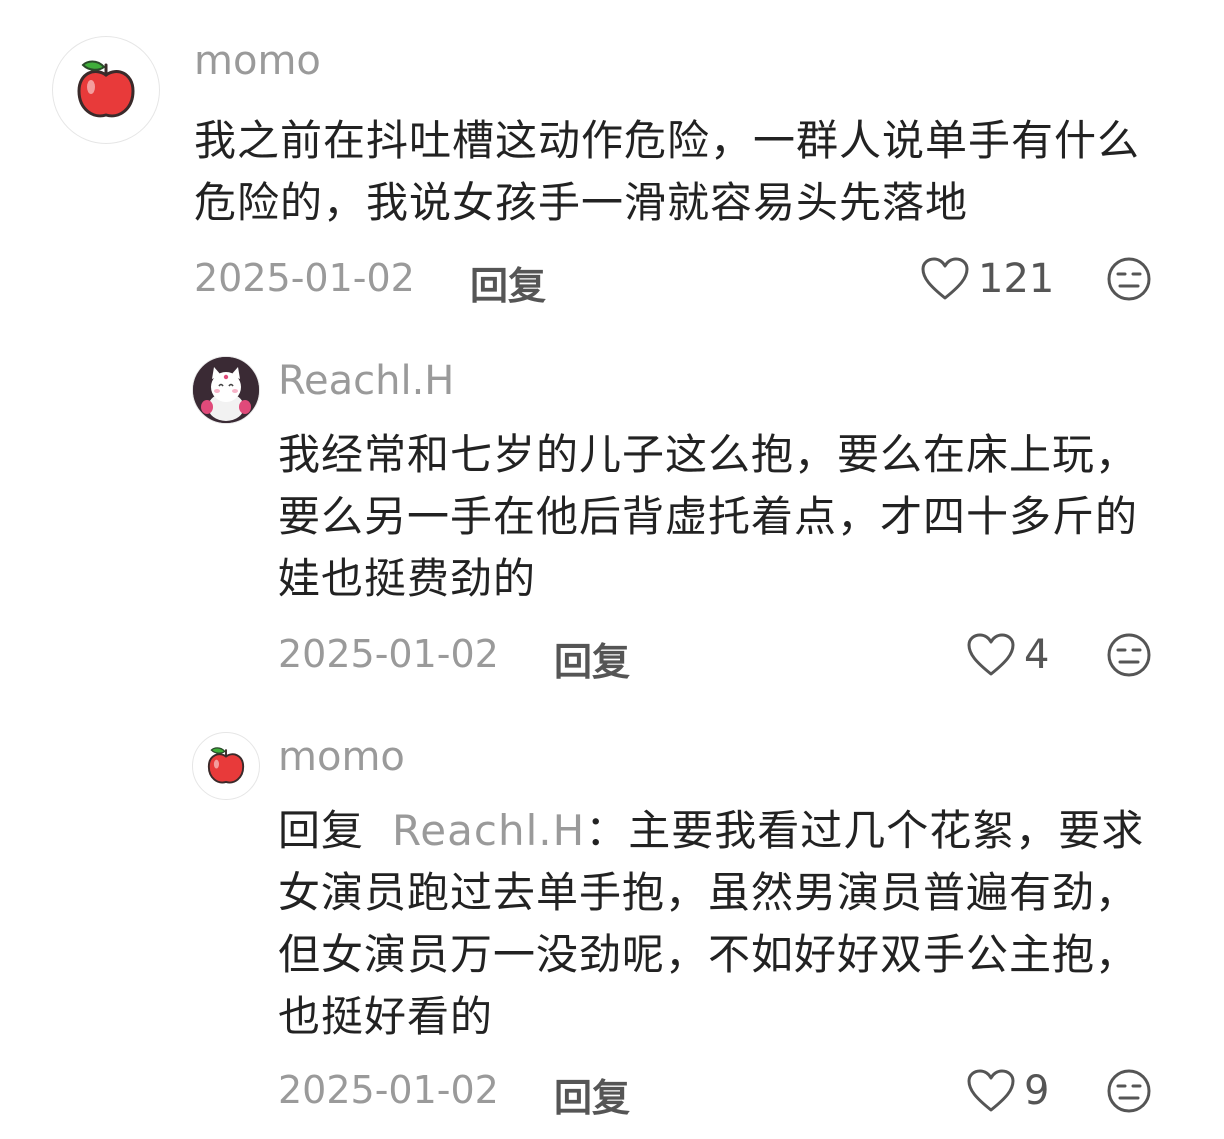 Image resolution: width=1224 pixels, height=1139 pixels. I want to click on like-count: 121, so click(1016, 279).